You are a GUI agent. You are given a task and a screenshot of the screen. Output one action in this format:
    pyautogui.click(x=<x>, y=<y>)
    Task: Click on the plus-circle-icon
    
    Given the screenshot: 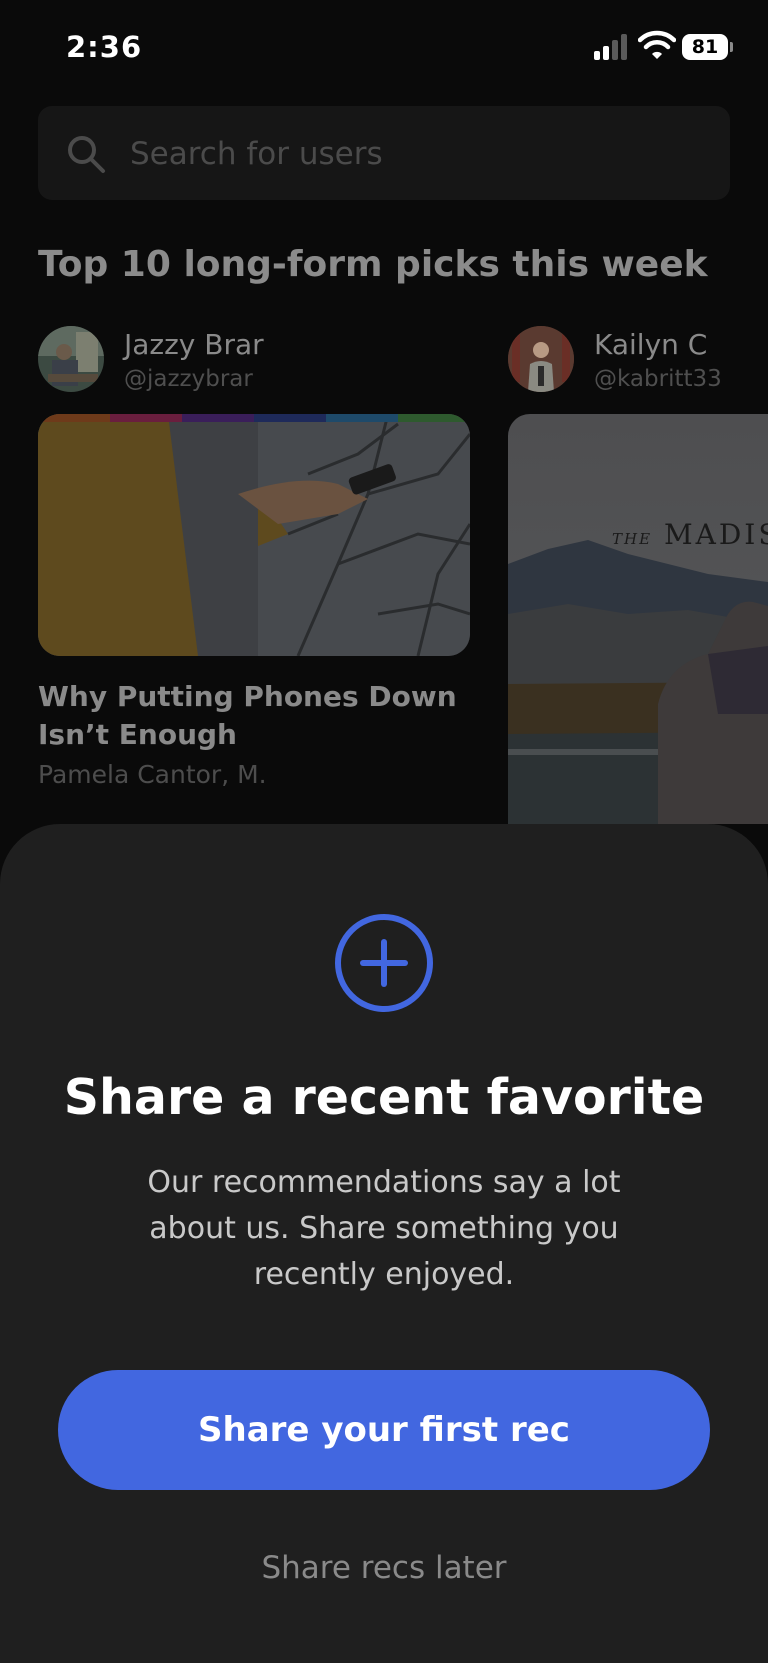 What is the action you would take?
    pyautogui.click(x=384, y=963)
    